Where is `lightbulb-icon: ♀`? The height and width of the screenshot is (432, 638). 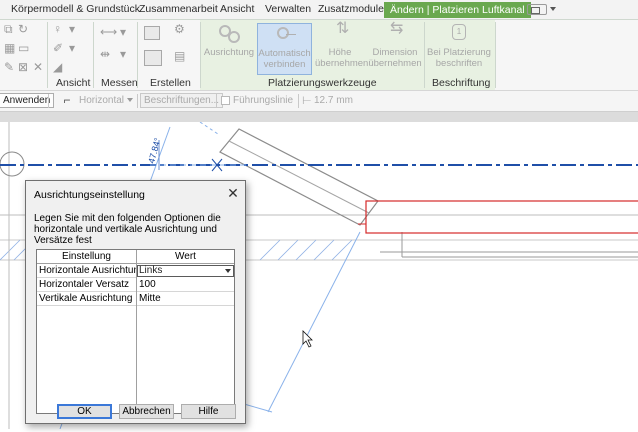
lightbulb-icon: ♀ is located at coordinates (57, 29).